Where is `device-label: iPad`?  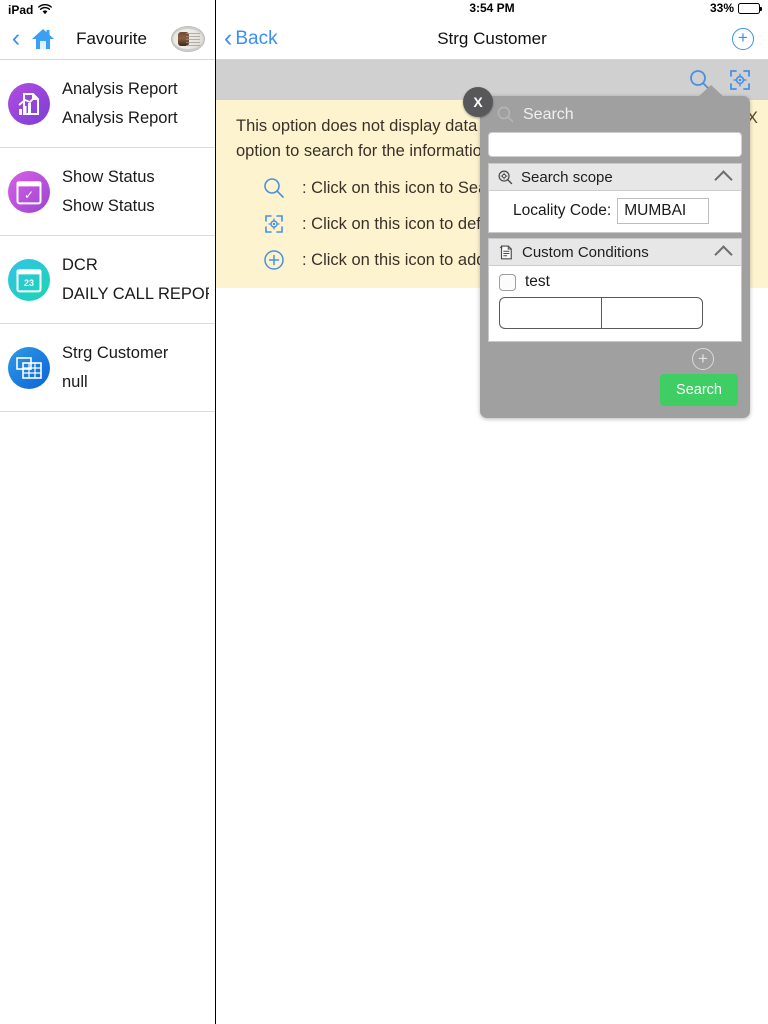
device-label: iPad is located at coordinates (21, 9).